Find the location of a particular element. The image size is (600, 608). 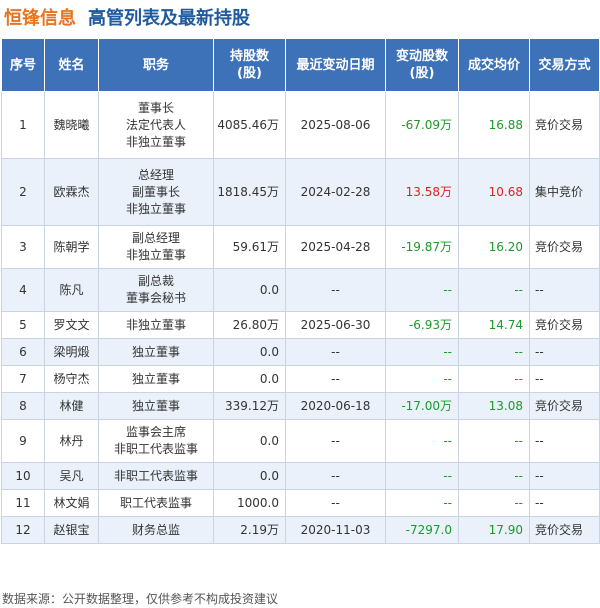

position-line: 董事会秘书 is located at coordinates (155, 298).